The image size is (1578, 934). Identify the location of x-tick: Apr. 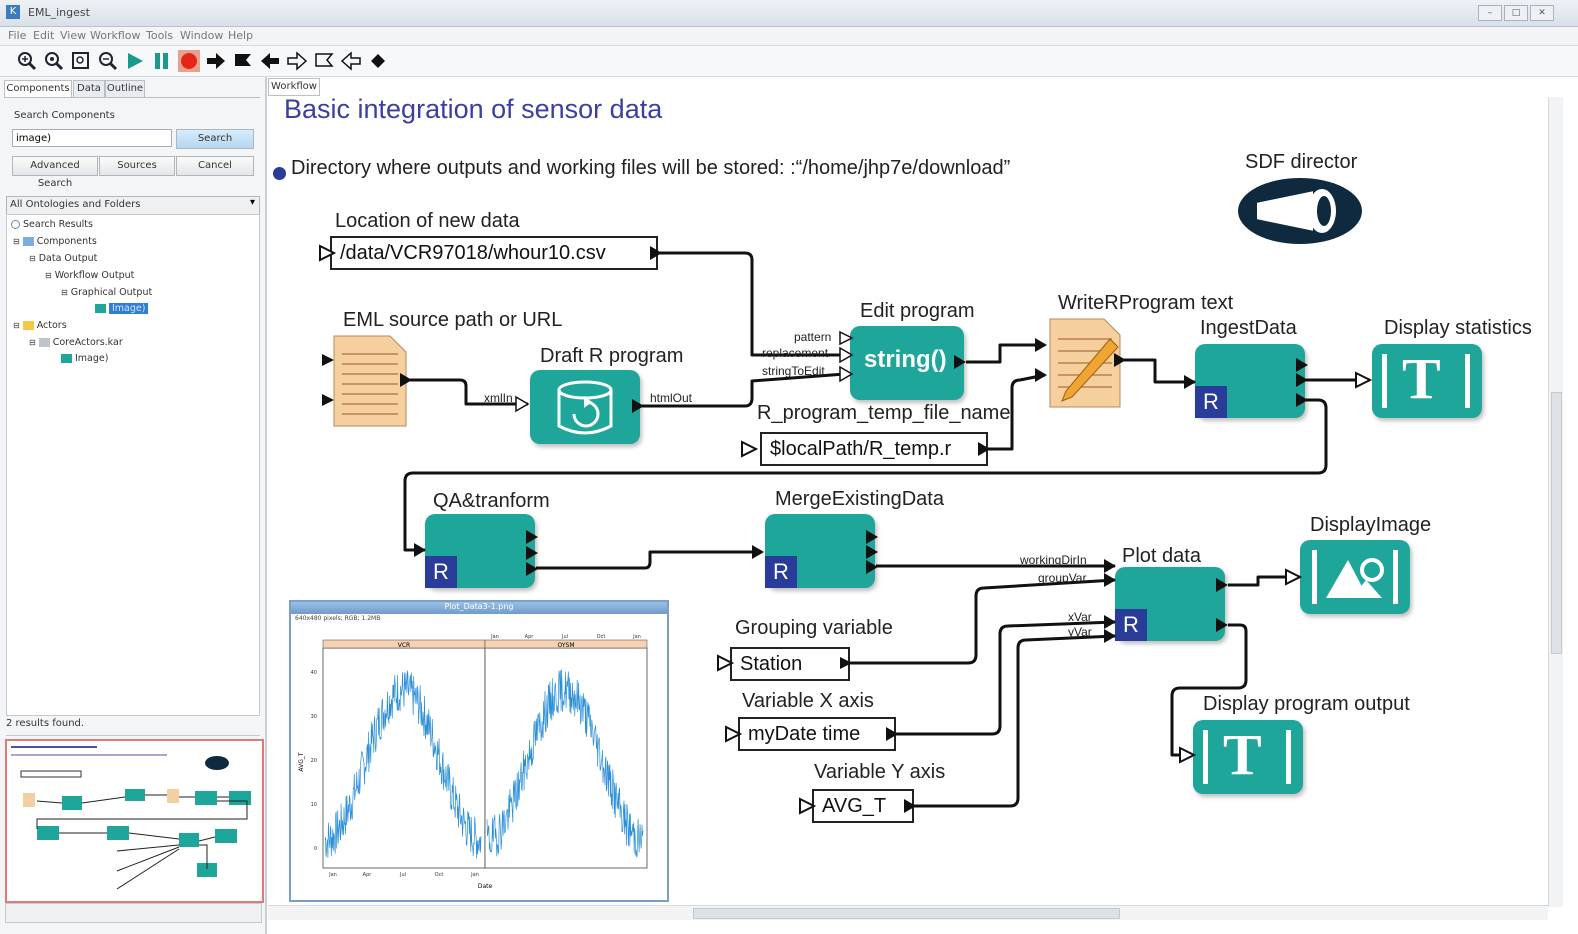
(368, 875).